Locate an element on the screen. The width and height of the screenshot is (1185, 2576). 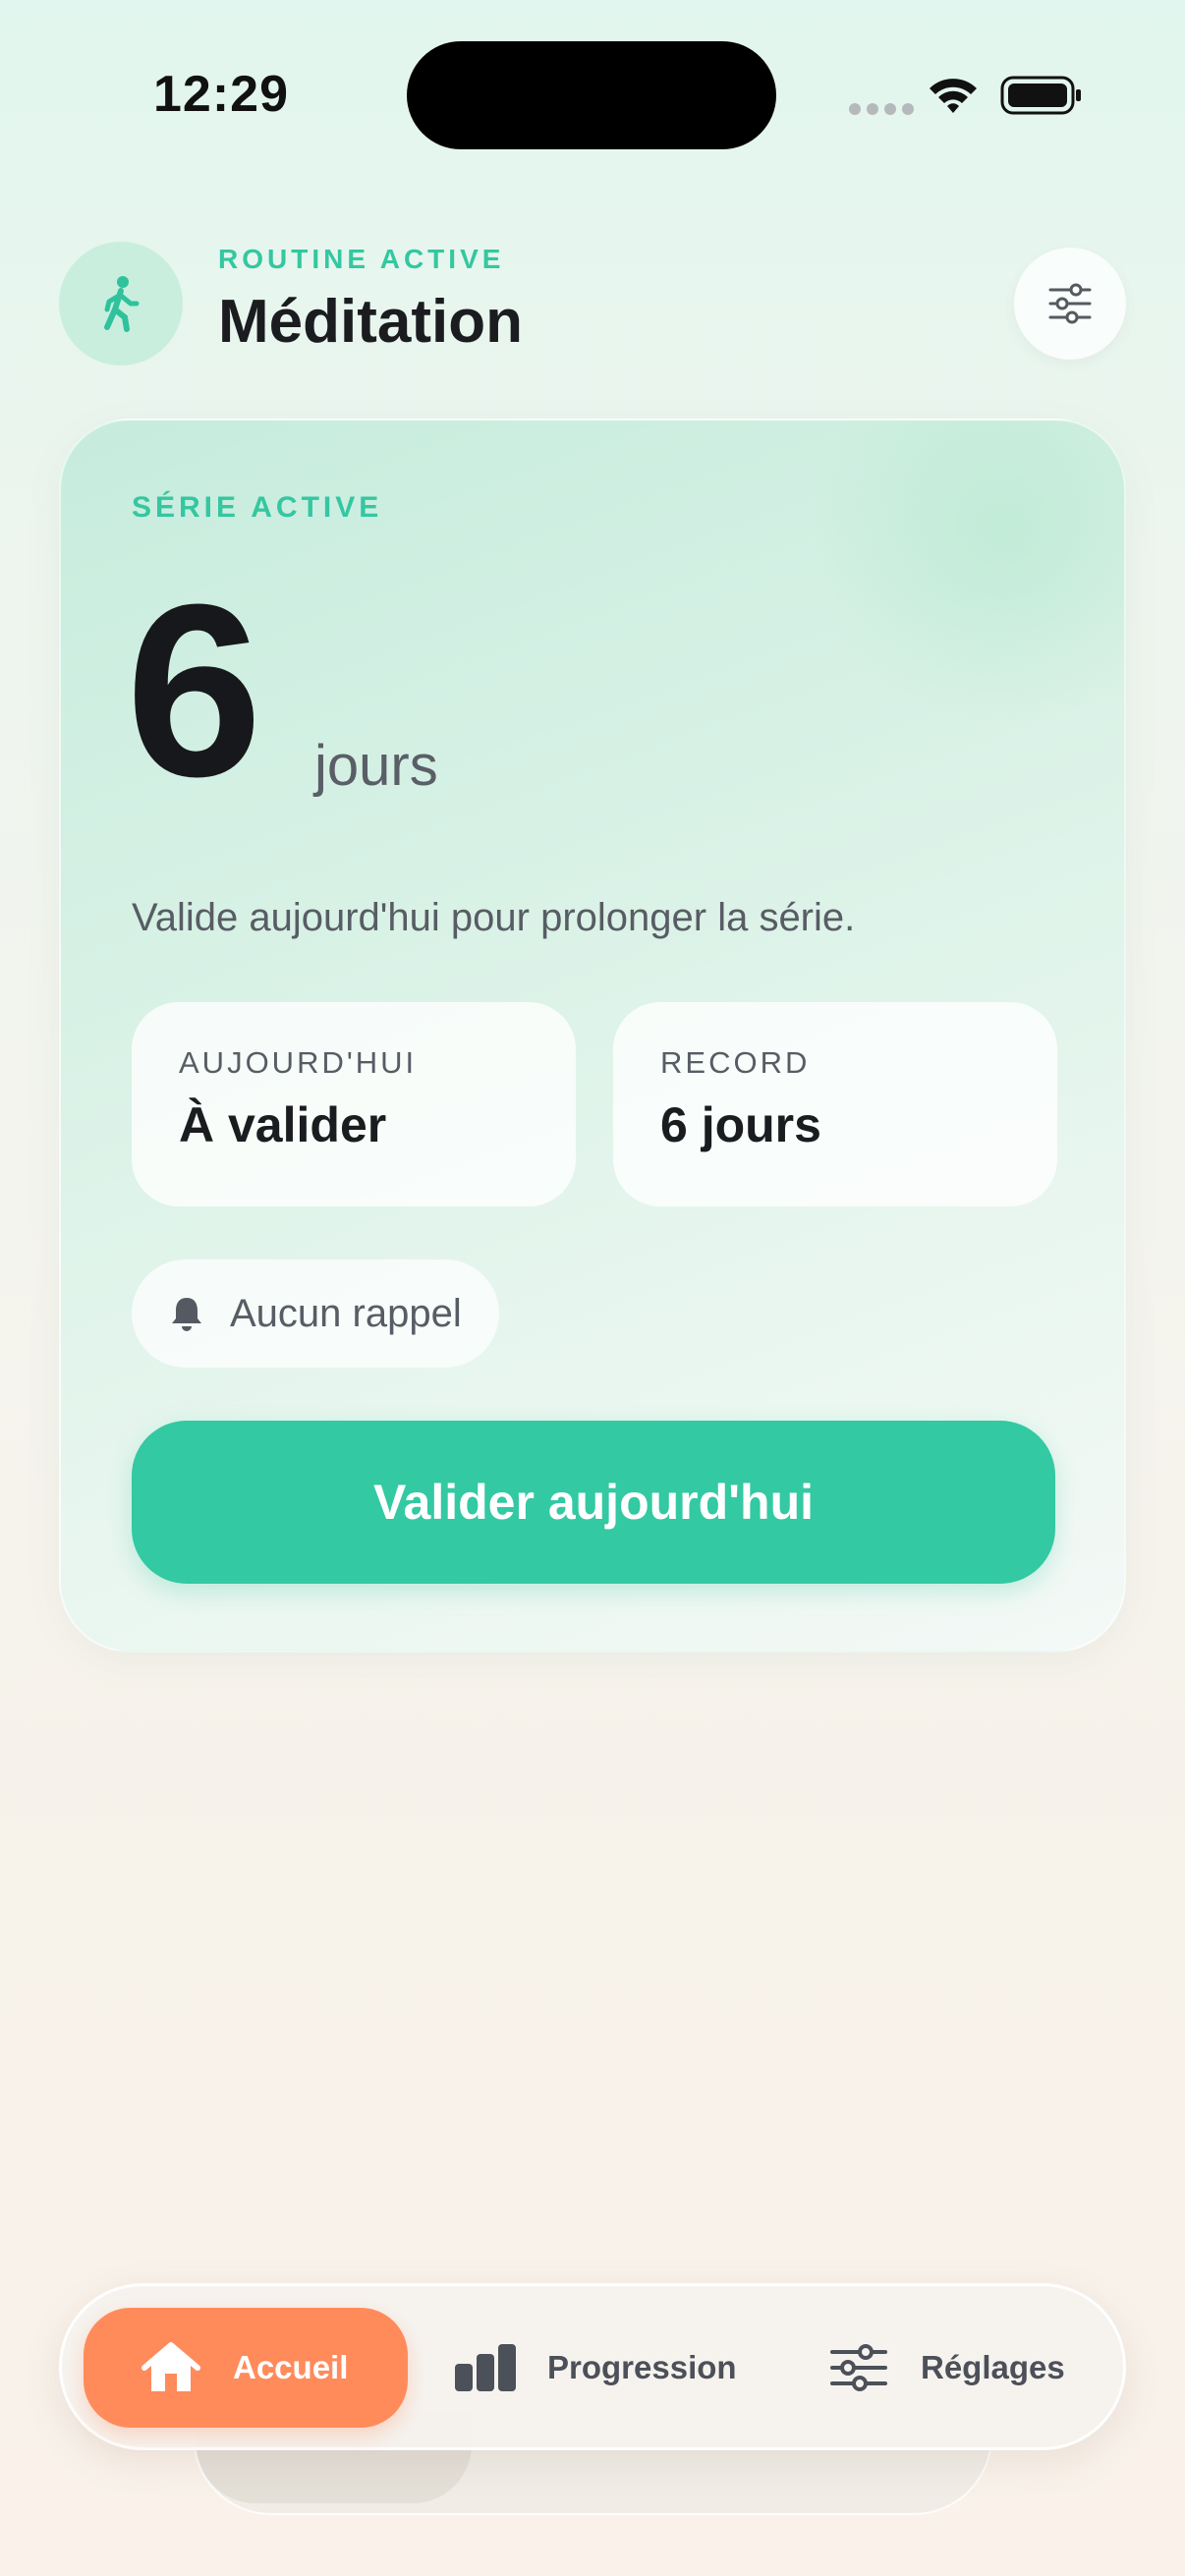
bell-icon is located at coordinates (186, 1314).